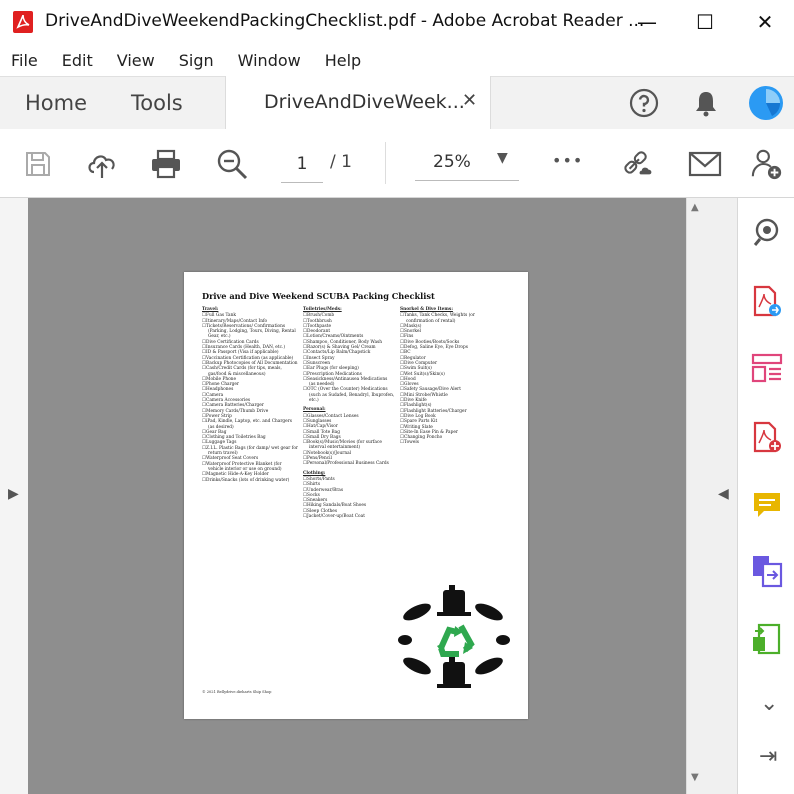 This screenshot has width=794, height=794. I want to click on zoom-select: 25% ▼, so click(467, 163).